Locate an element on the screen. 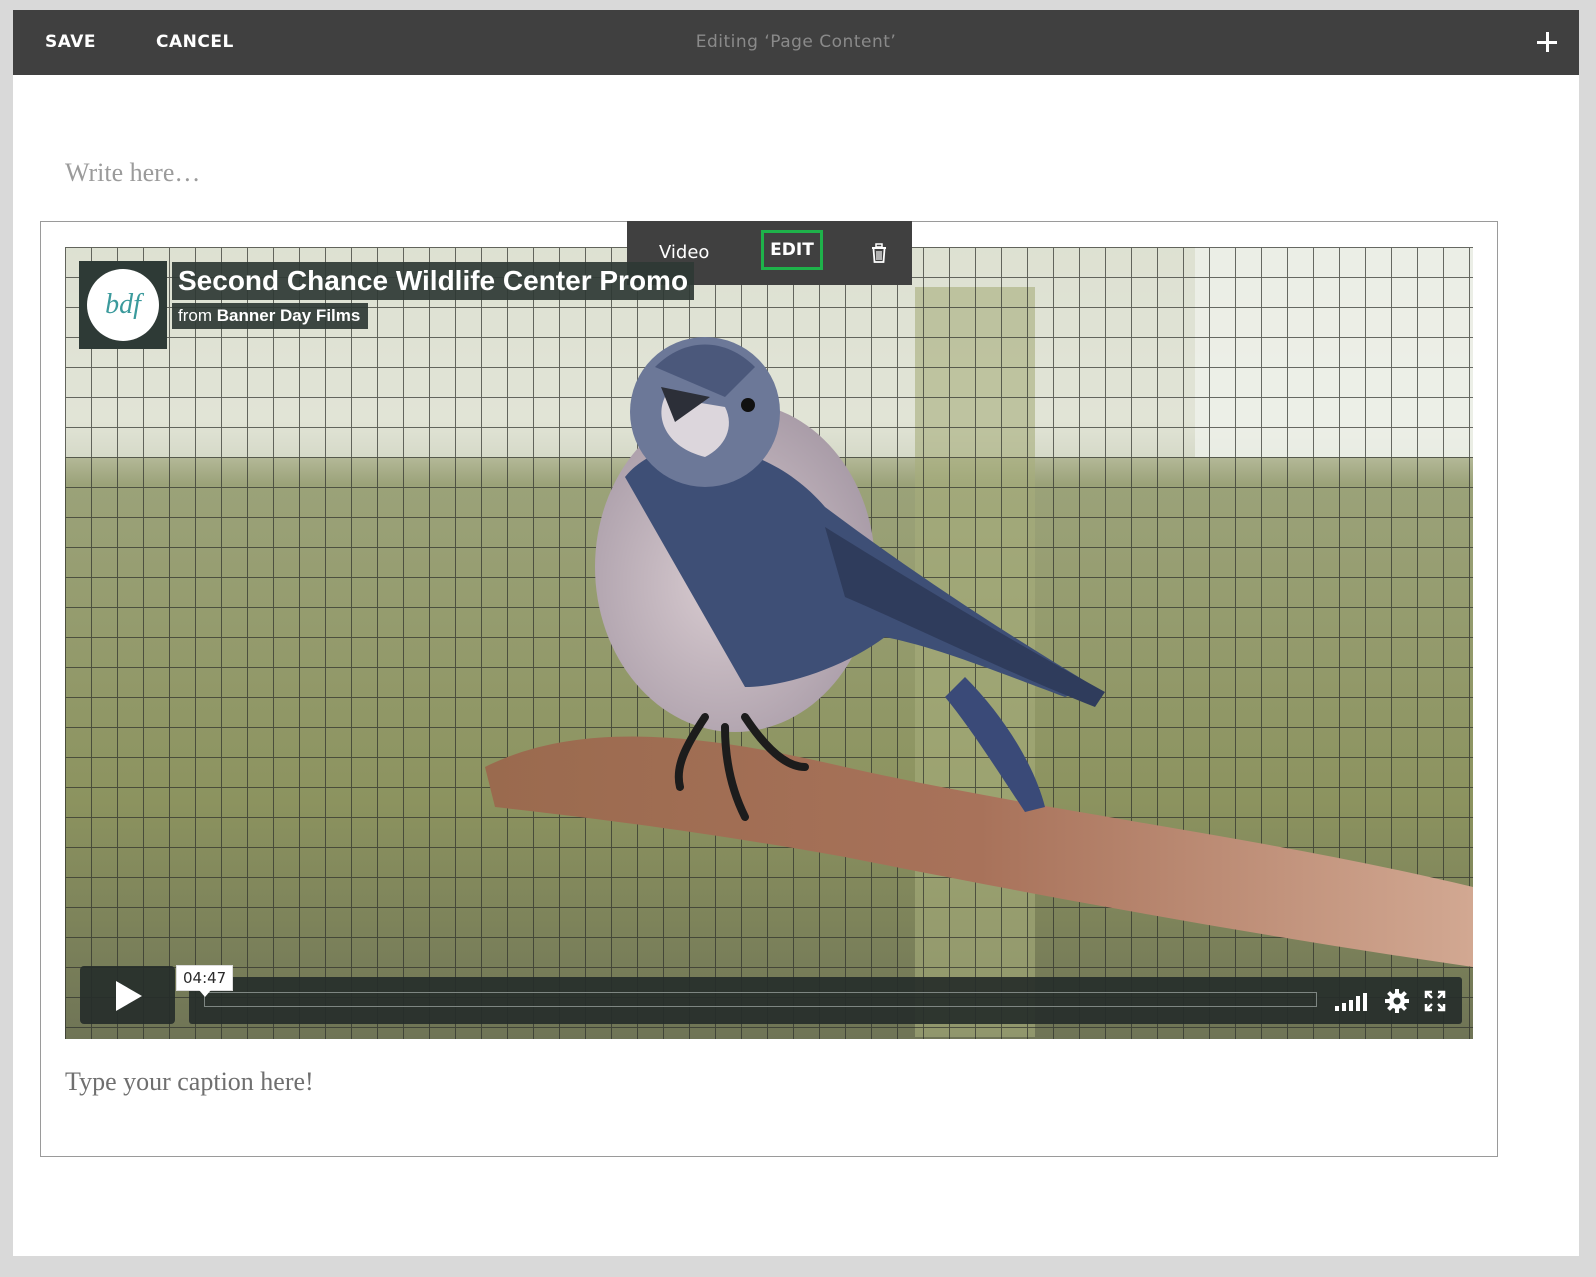  progress-bar is located at coordinates (760, 999).